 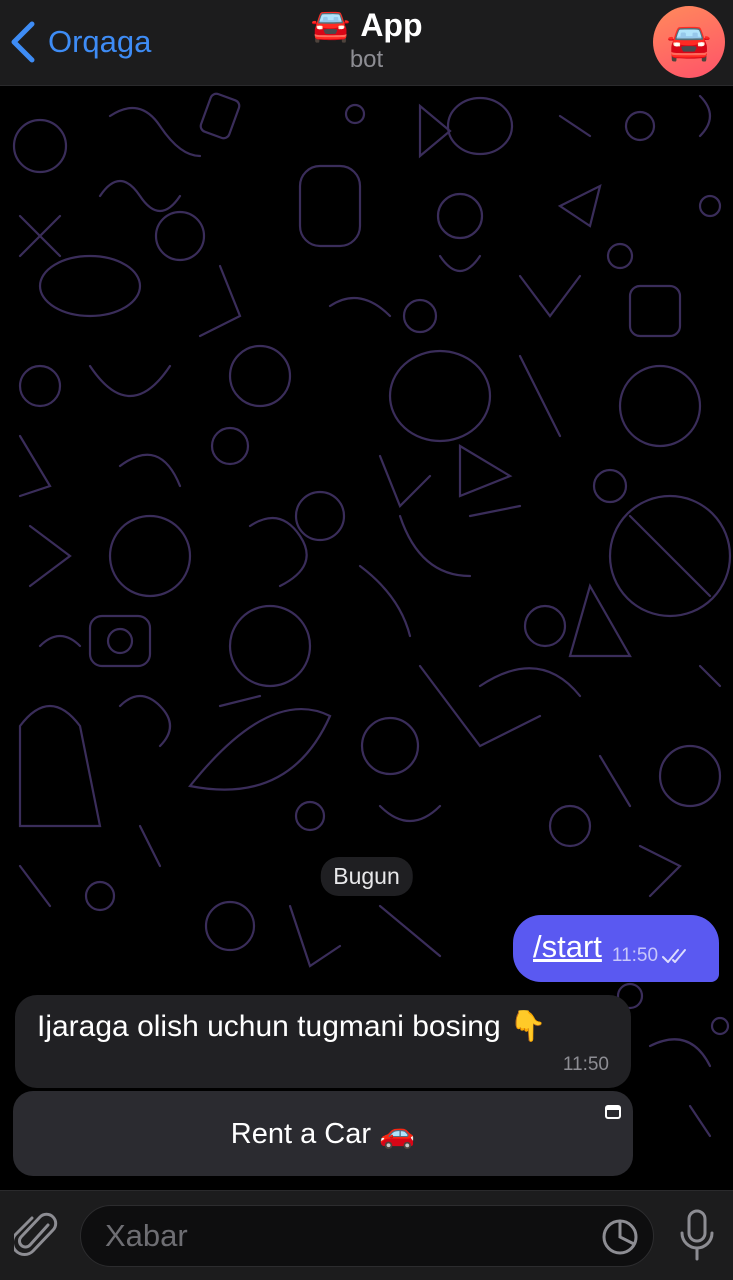 What do you see at coordinates (366, 876) in the screenshot?
I see `date-separator: Bugun` at bounding box center [366, 876].